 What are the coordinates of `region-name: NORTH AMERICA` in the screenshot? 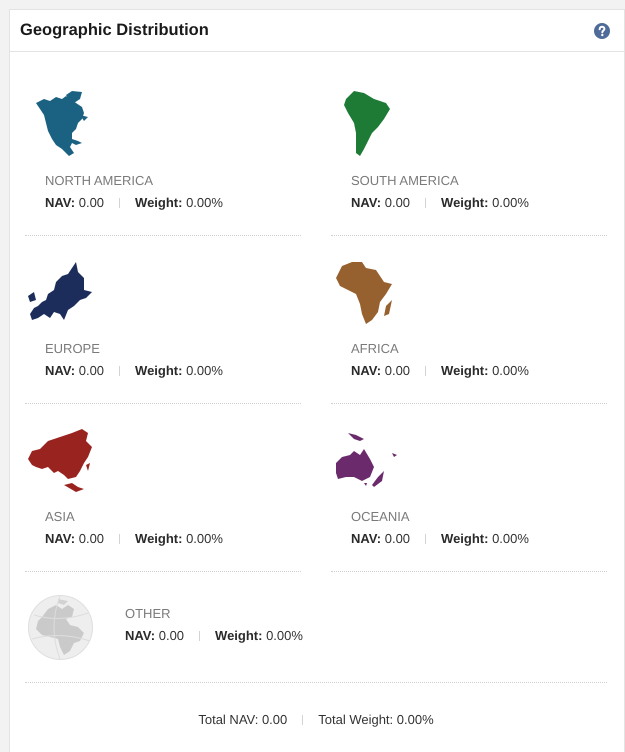 It's located at (99, 181).